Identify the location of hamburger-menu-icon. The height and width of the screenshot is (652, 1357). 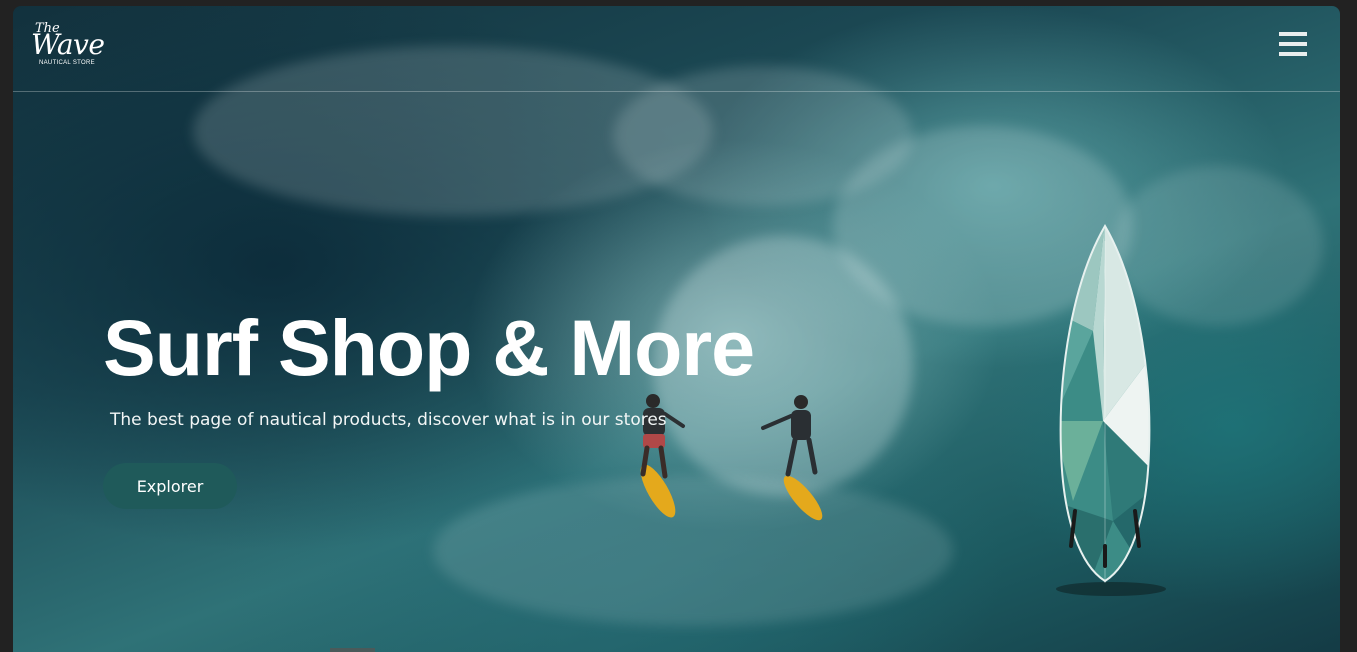
(1294, 45).